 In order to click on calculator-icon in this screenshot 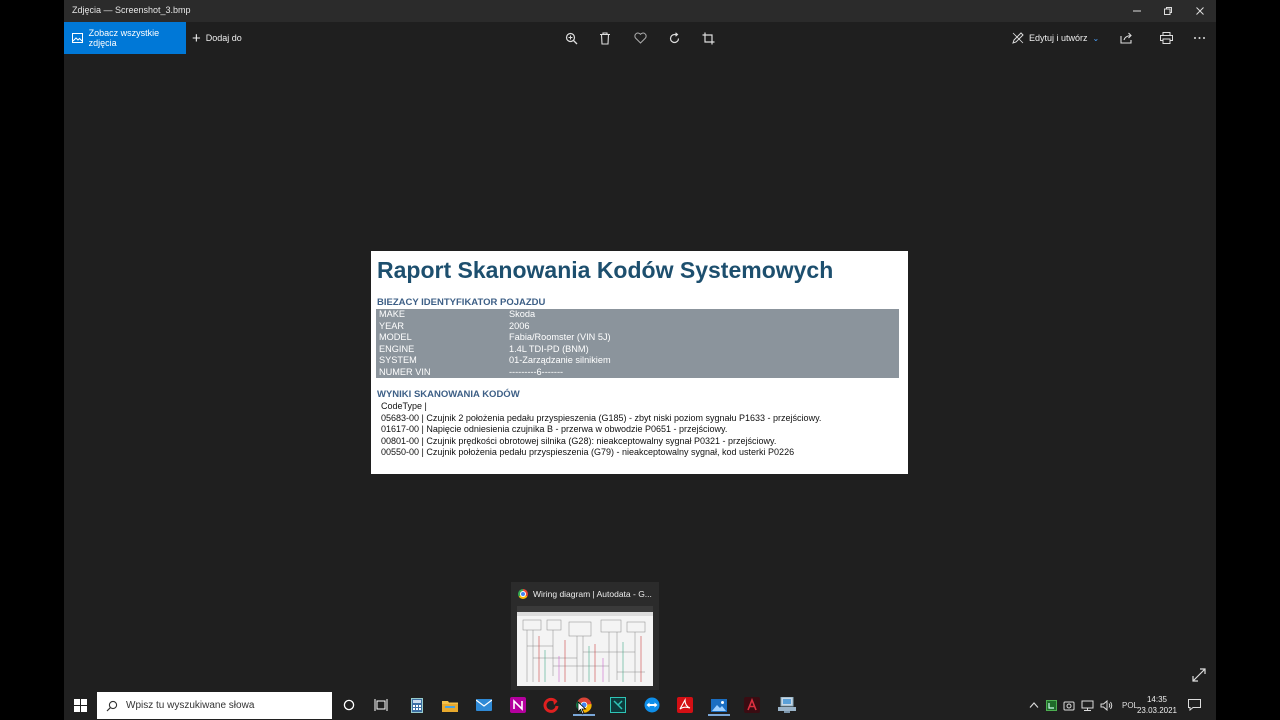, I will do `click(417, 705)`.